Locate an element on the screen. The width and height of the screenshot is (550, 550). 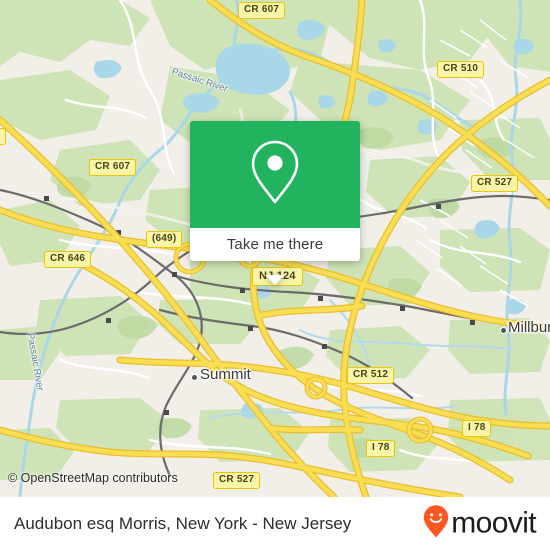
callout-pointer-tail is located at coordinates (275, 280).